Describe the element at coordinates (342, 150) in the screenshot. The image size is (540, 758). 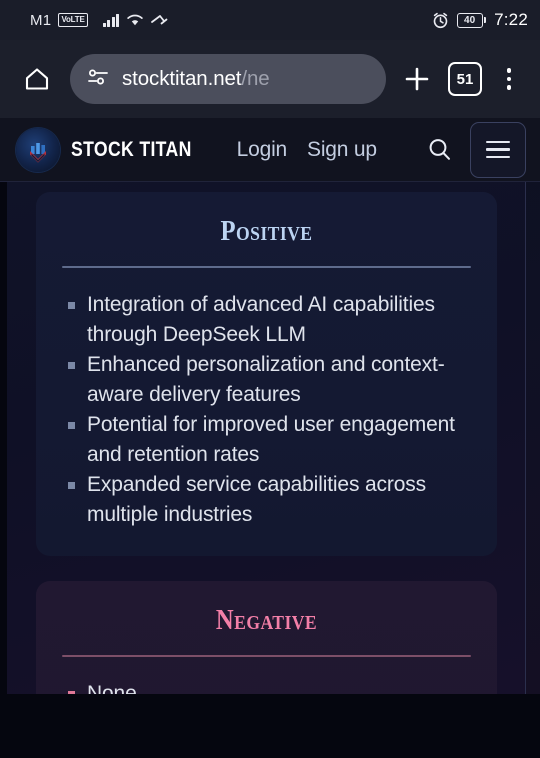
I see `signup-link: Sign up` at that location.